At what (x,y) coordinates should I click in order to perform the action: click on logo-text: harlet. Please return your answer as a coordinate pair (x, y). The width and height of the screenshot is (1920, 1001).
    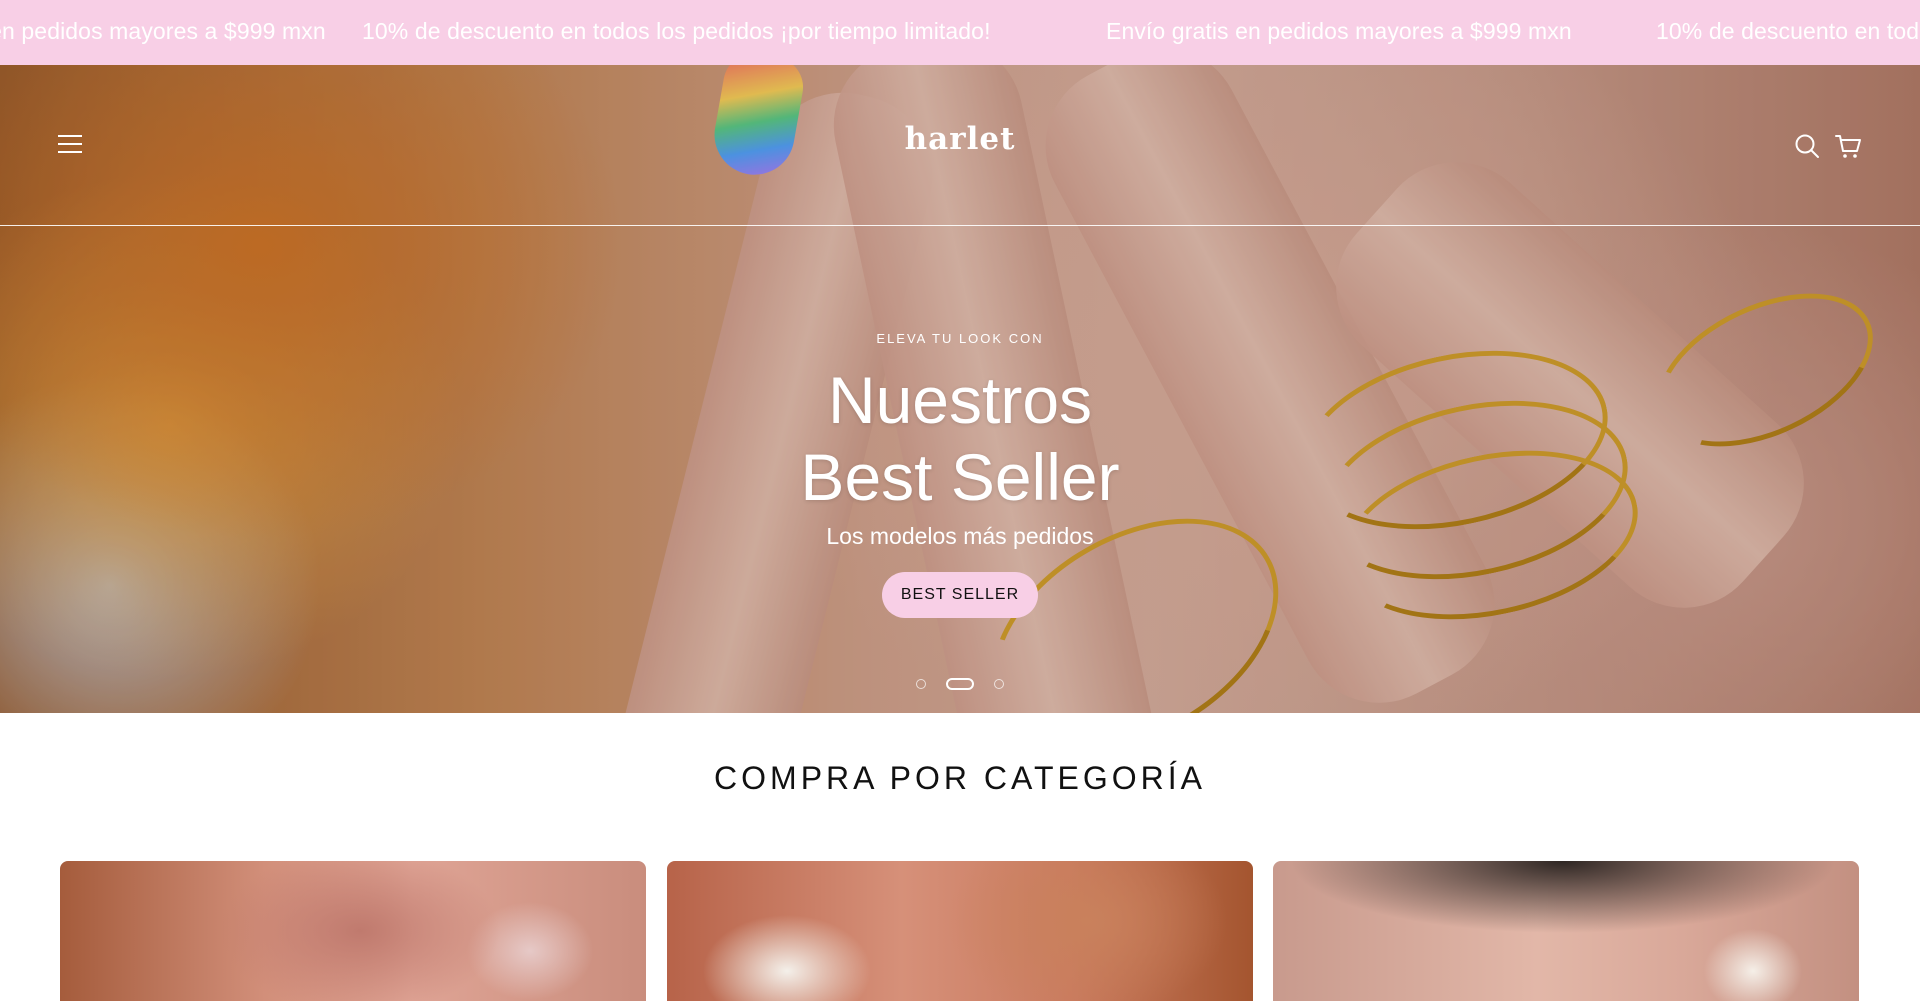
    Looking at the image, I should click on (960, 139).